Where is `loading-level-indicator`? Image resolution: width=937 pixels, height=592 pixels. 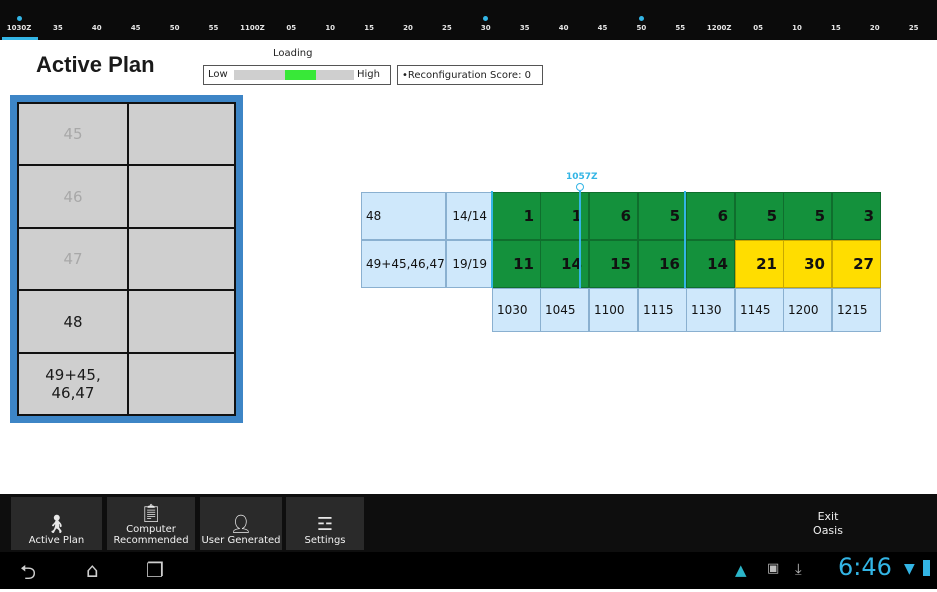 loading-level-indicator is located at coordinates (300, 75).